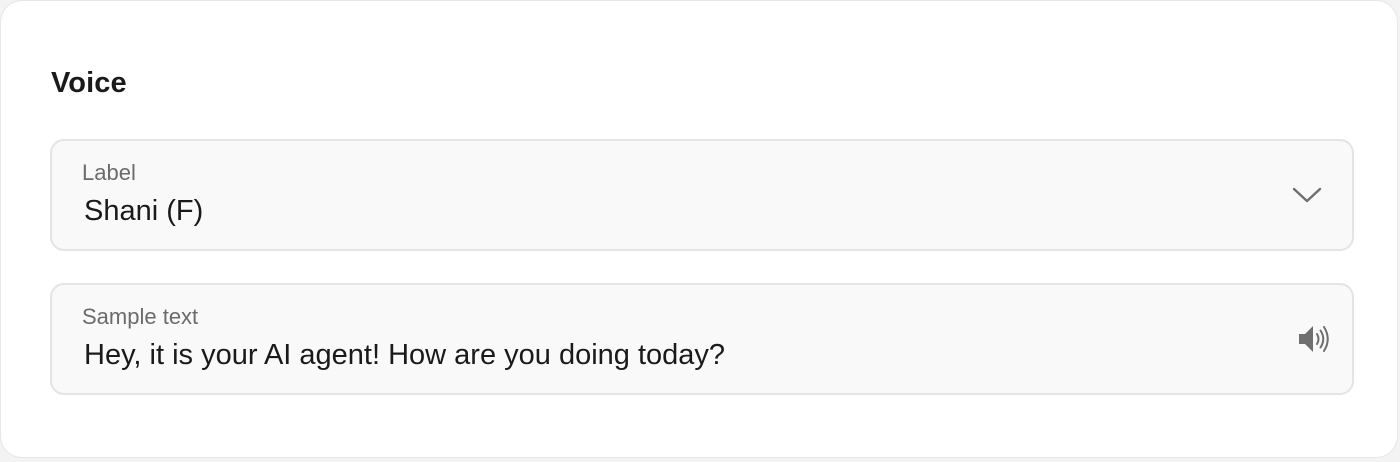 The height and width of the screenshot is (462, 1400). I want to click on section-title: Voice, so click(89, 83).